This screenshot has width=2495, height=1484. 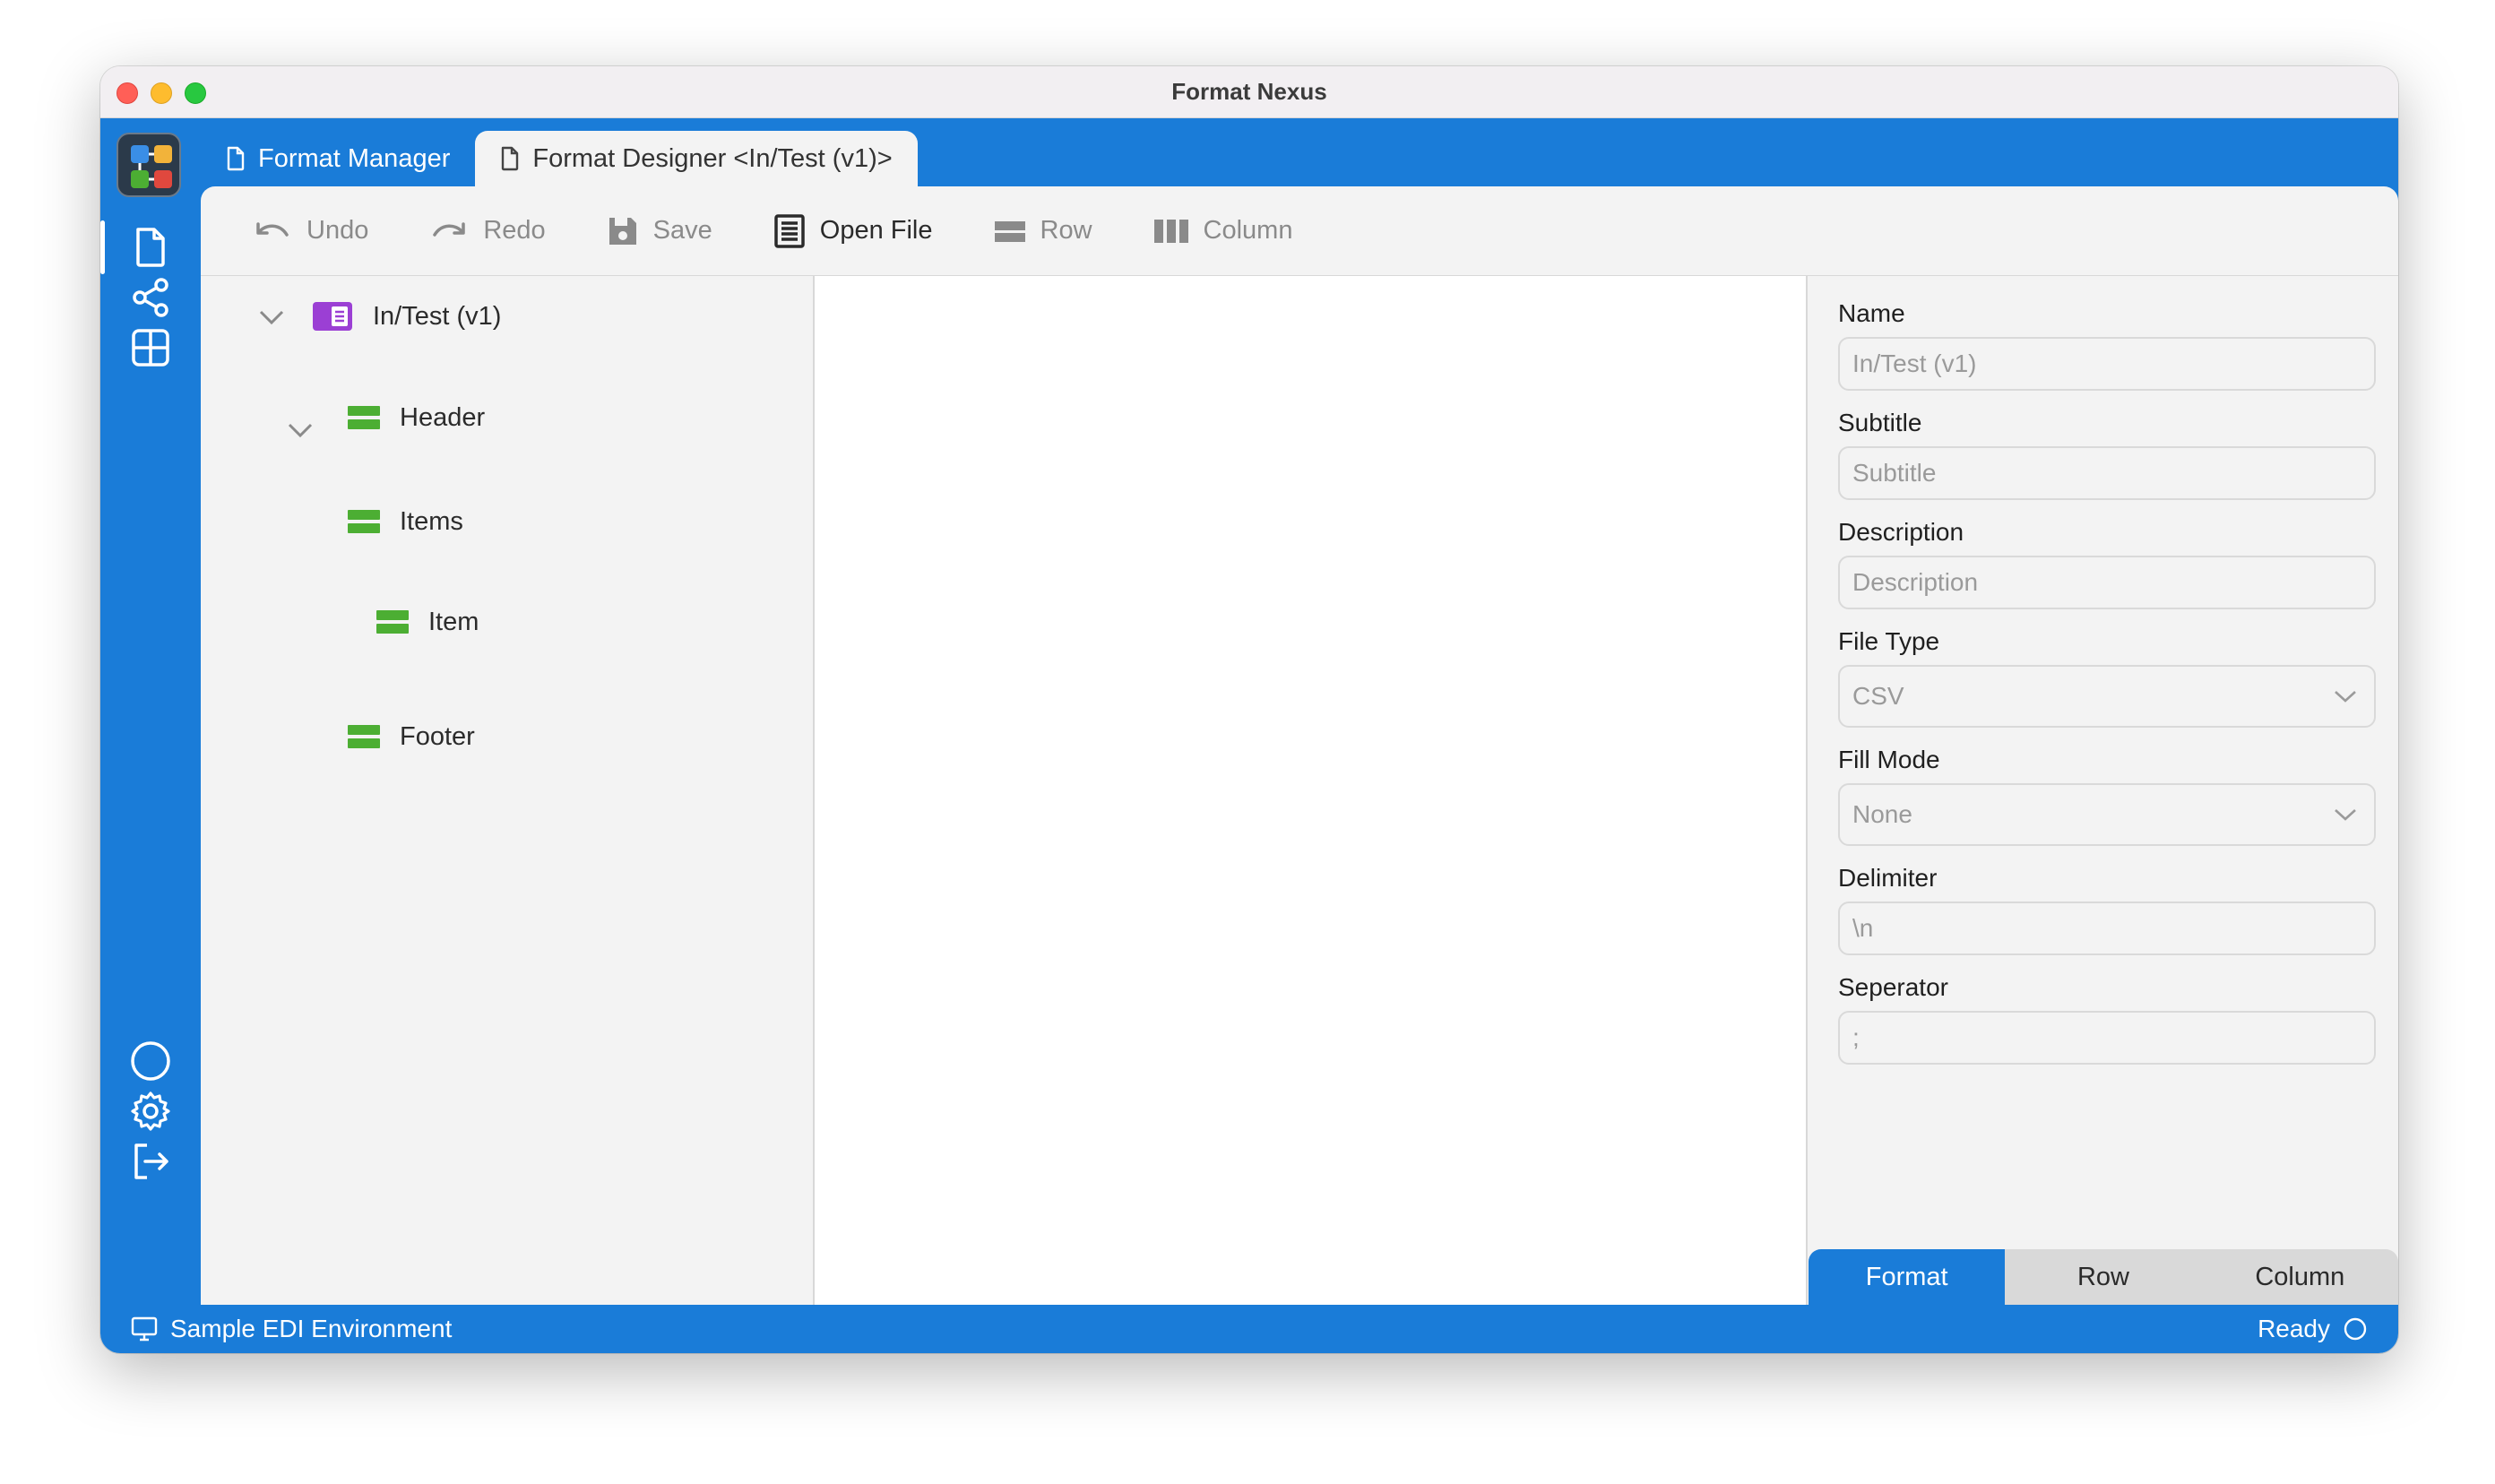 What do you see at coordinates (1888, 878) in the screenshot?
I see `delimiter-label: Delimiter` at bounding box center [1888, 878].